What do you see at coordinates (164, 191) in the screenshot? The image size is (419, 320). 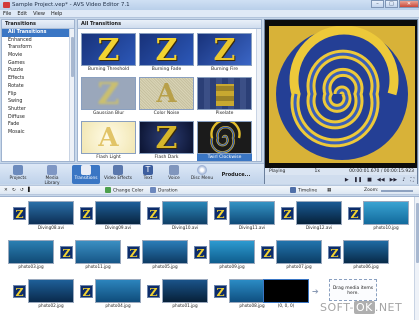 I see `duration-button: Duration` at bounding box center [164, 191].